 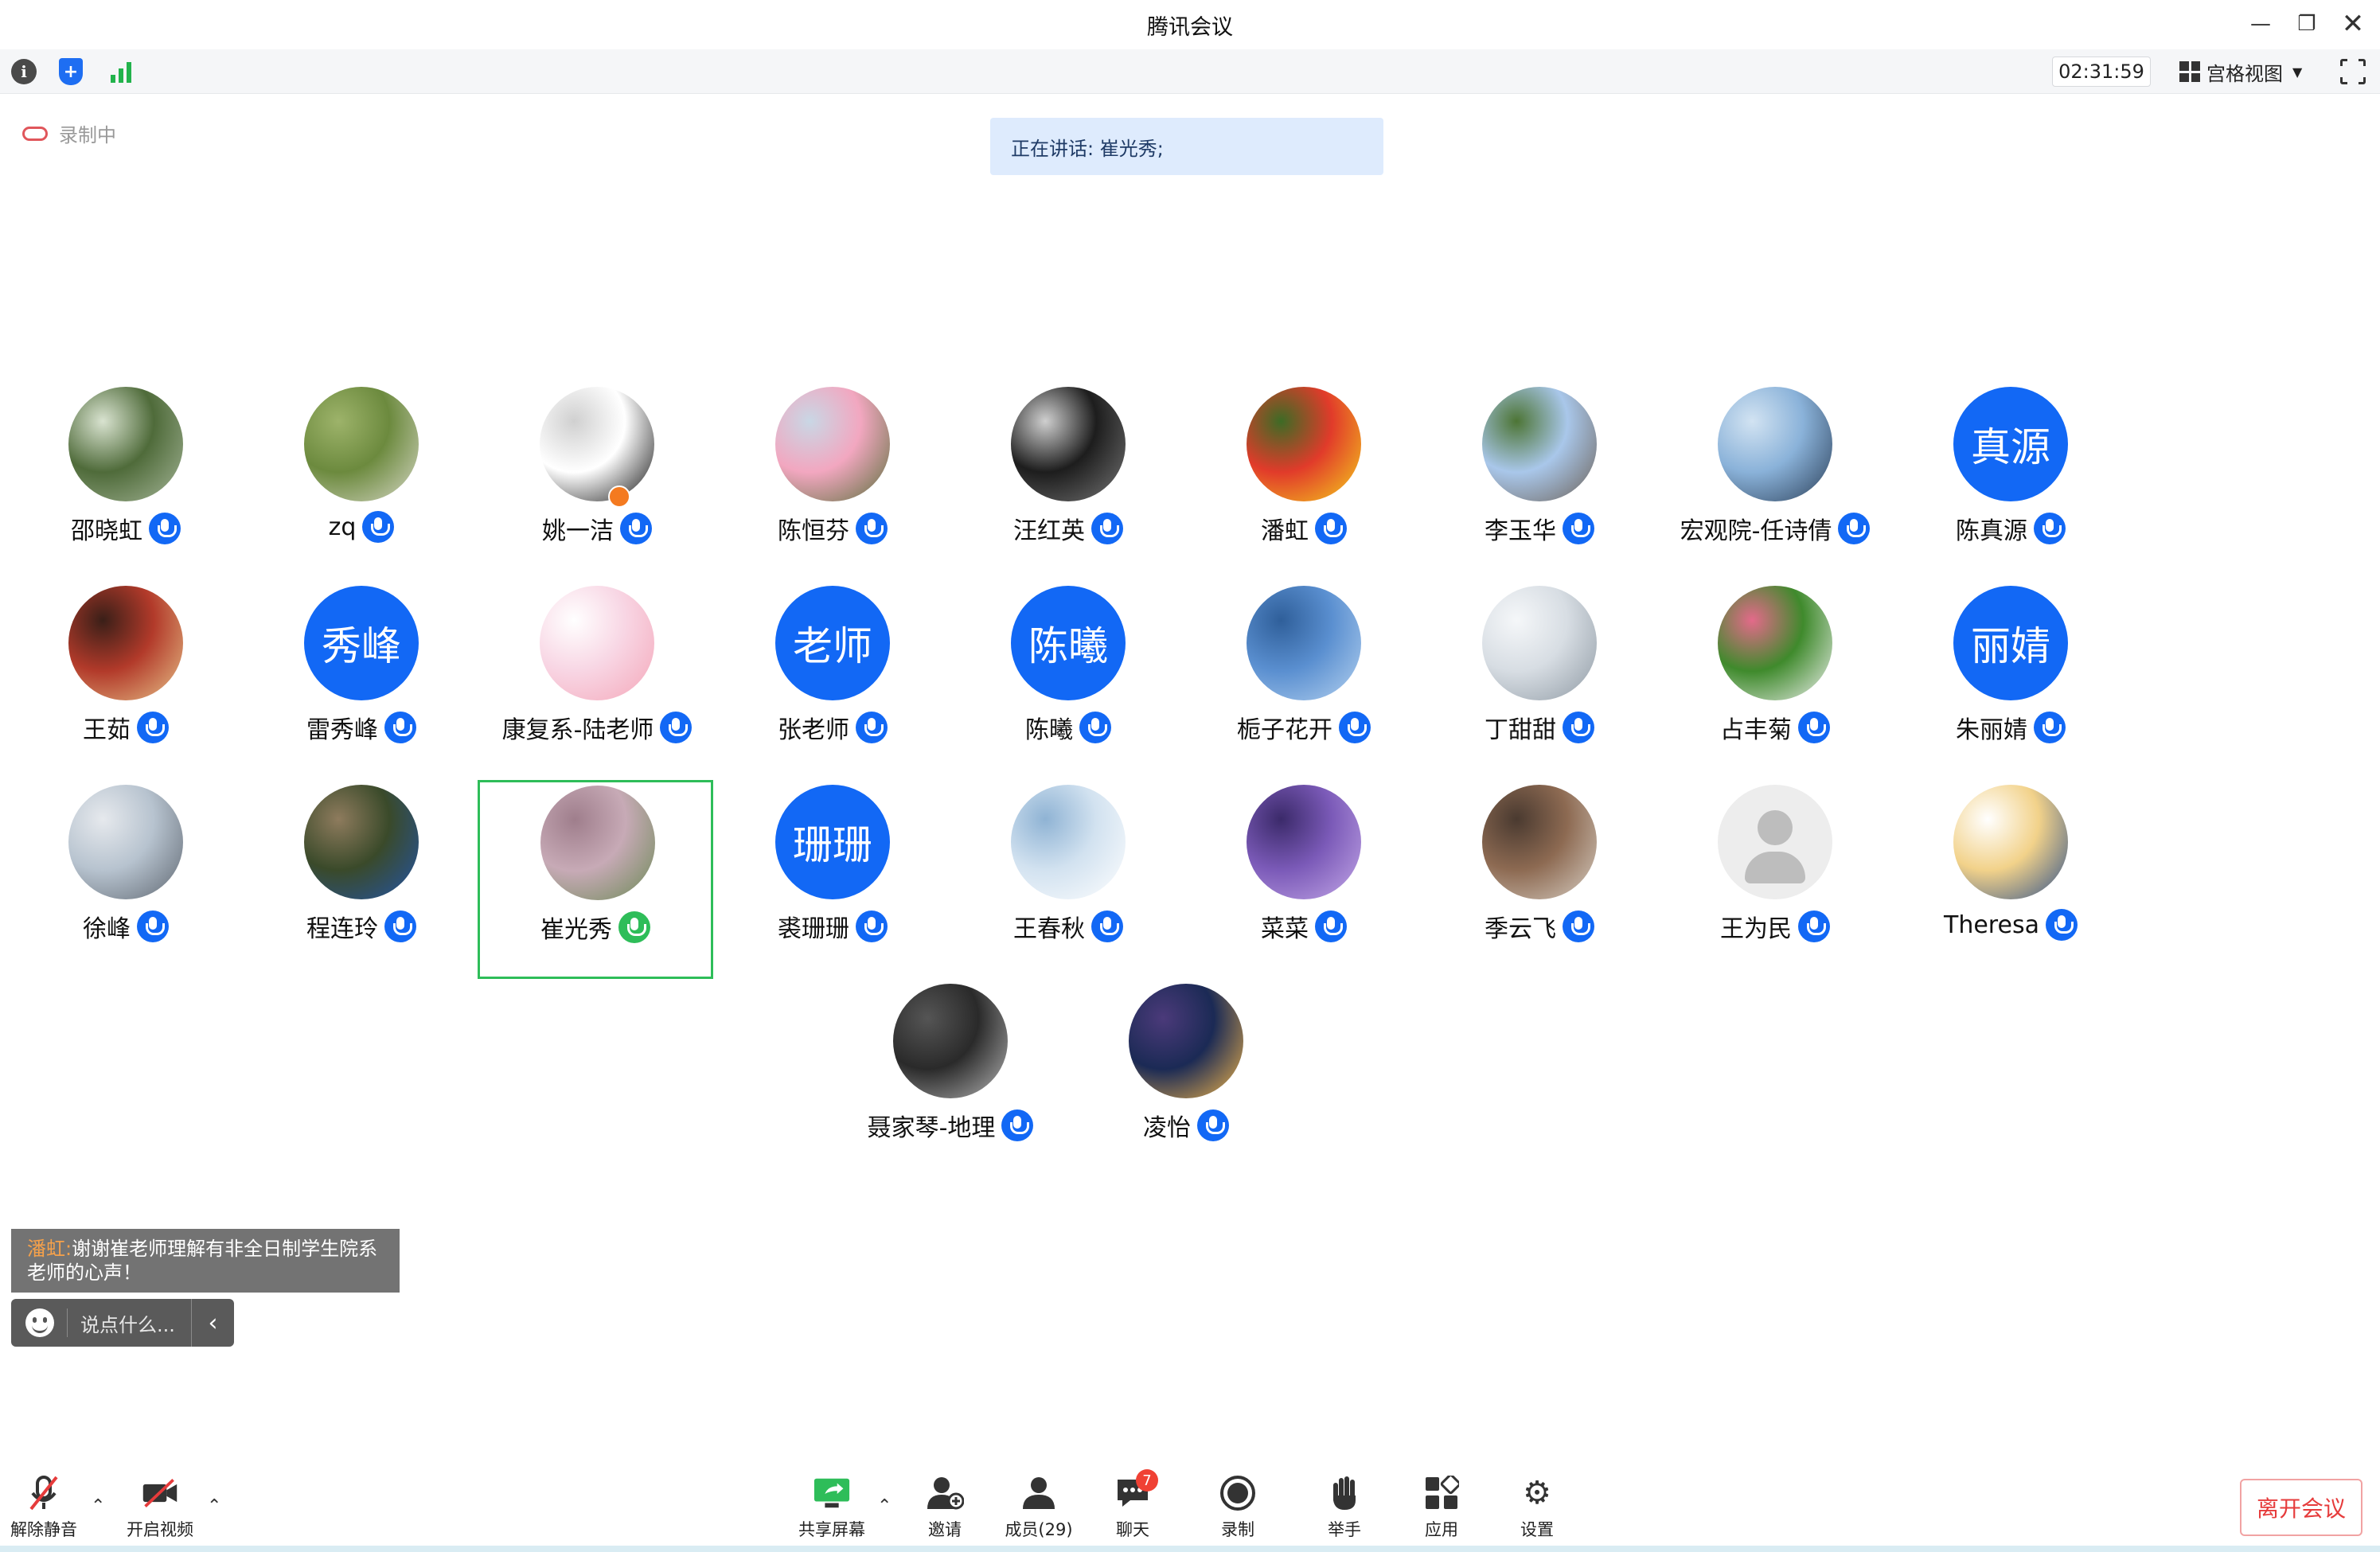 What do you see at coordinates (2353, 23) in the screenshot?
I see `close-button: ✕` at bounding box center [2353, 23].